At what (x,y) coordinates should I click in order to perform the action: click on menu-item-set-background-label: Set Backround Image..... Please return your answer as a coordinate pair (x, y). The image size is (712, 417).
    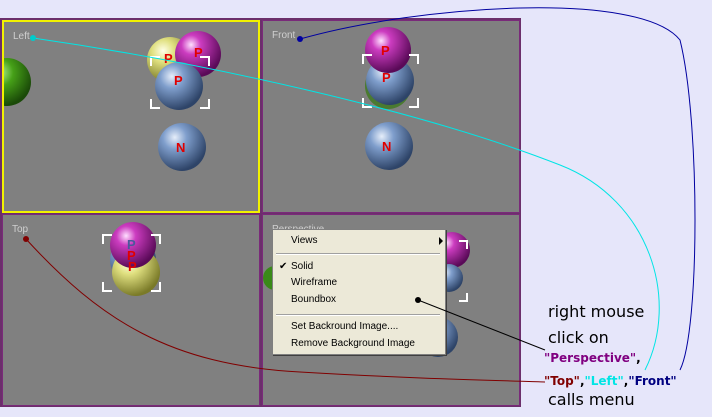
    Looking at the image, I should click on (345, 326).